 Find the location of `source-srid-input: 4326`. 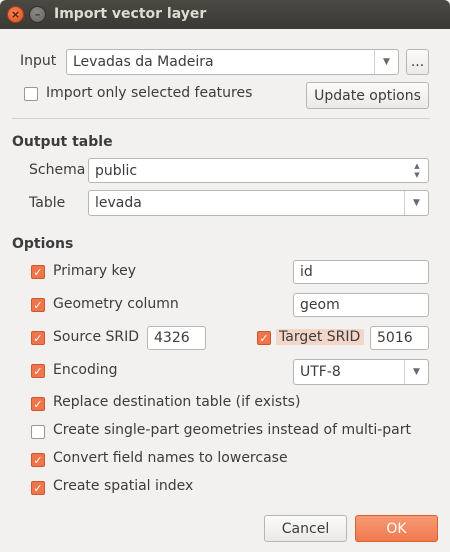

source-srid-input: 4326 is located at coordinates (176, 338).